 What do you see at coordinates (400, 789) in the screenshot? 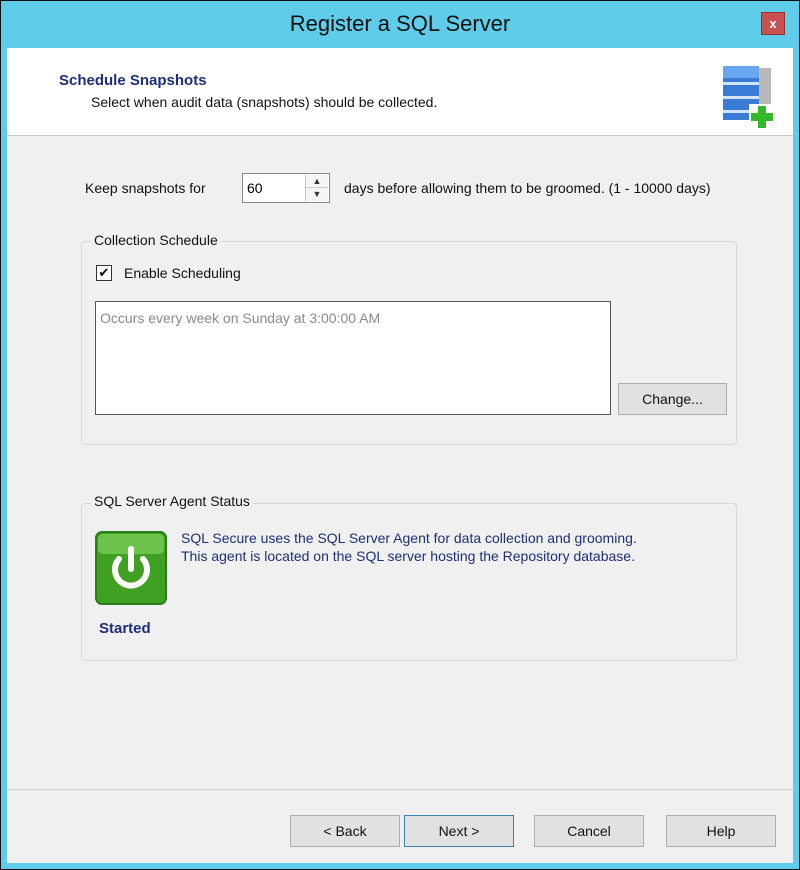
I see `footer-divider` at bounding box center [400, 789].